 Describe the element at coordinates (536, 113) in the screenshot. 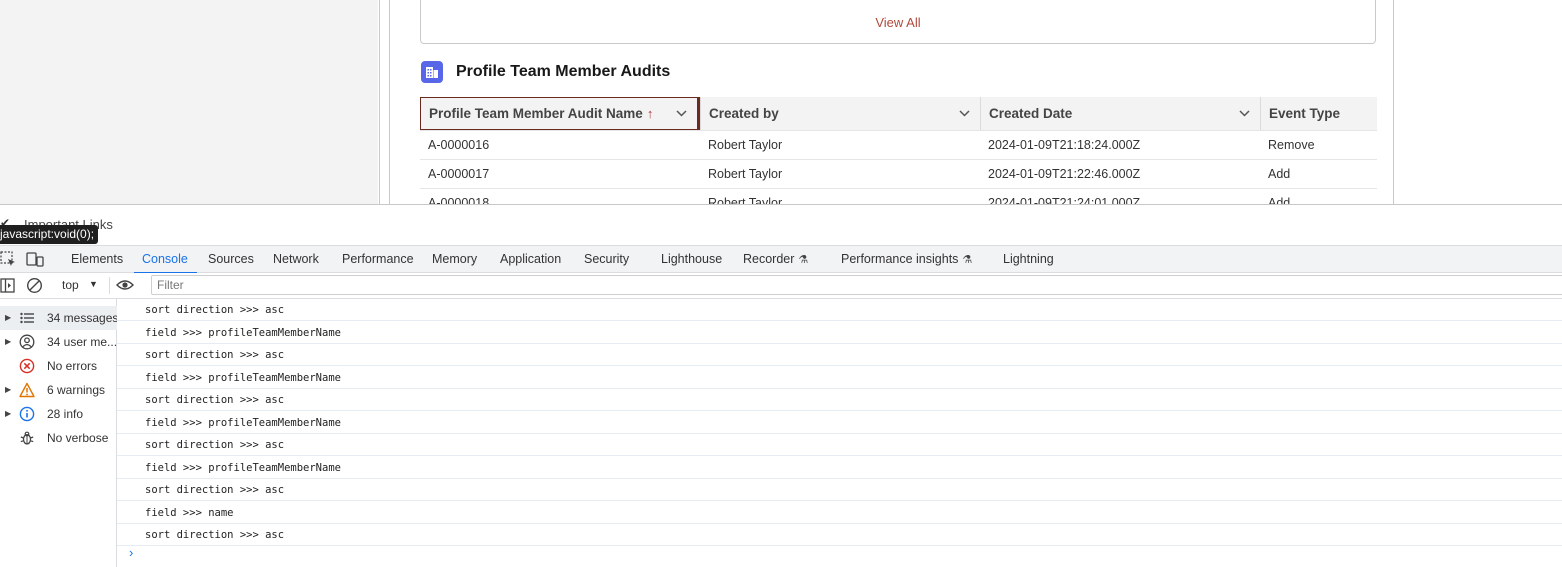

I see `column-label: Profile Team Member Audit Name` at that location.